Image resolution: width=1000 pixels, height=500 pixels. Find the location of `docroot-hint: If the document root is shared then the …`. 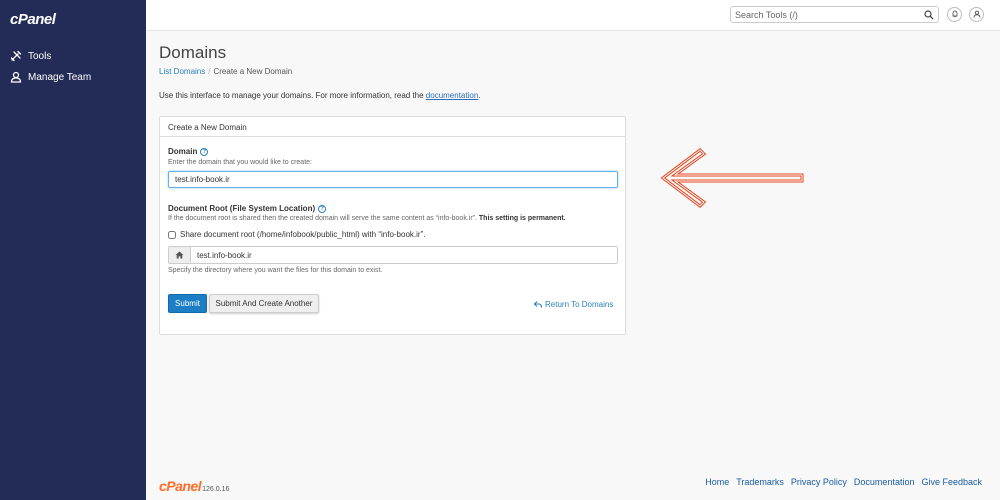

docroot-hint: If the document root is shared then the … is located at coordinates (367, 218).